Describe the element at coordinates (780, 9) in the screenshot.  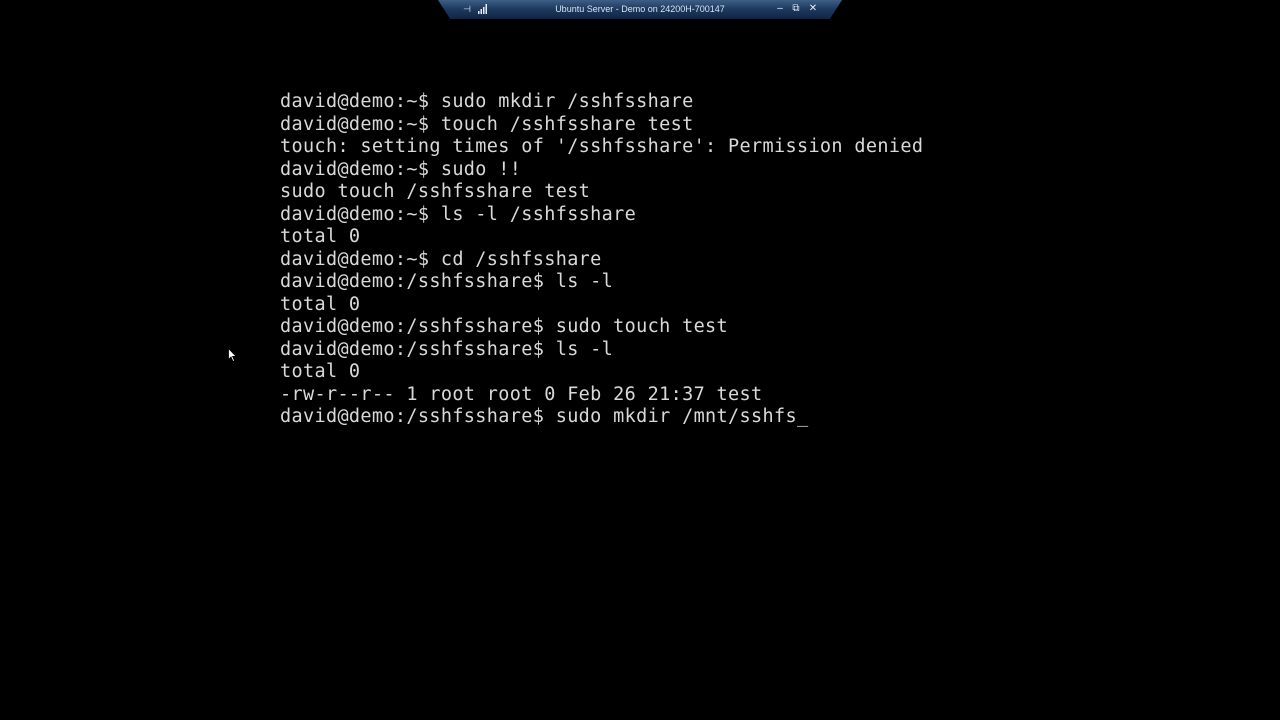
I see `minimize-icon: –` at that location.